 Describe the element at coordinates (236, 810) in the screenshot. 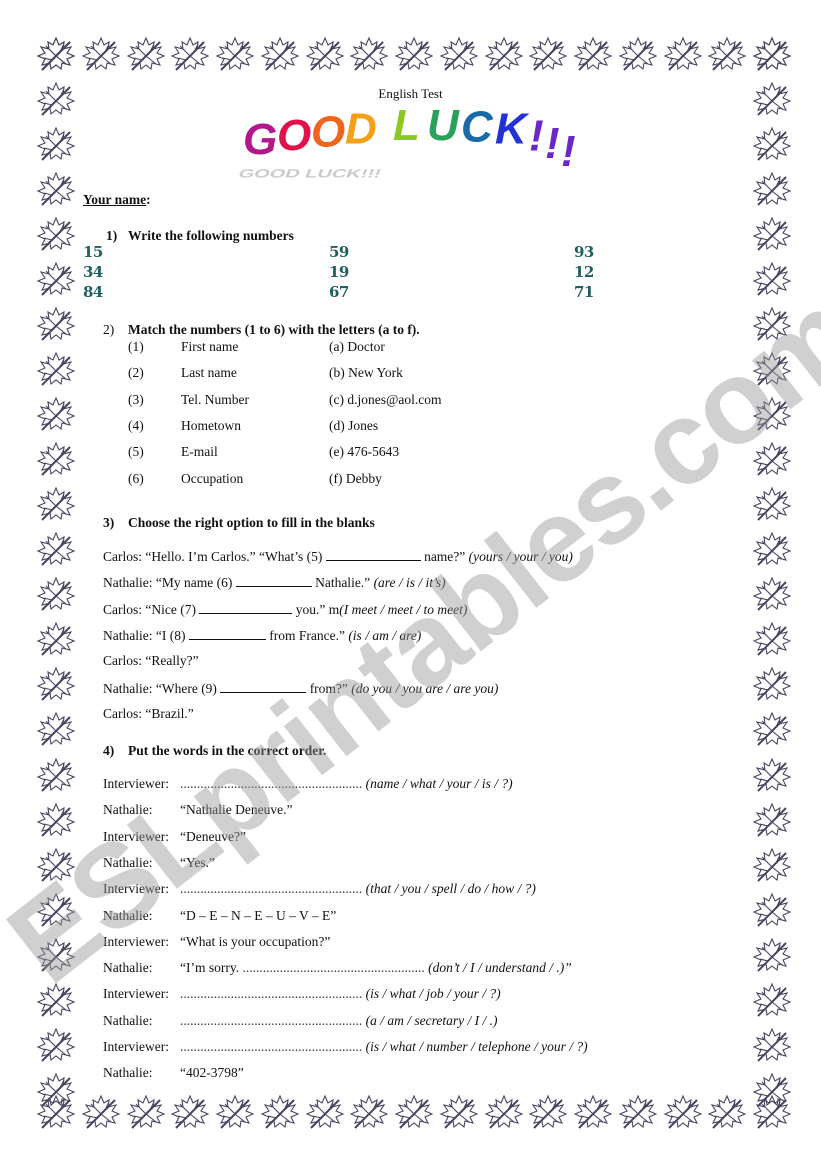

I see `dialogue-text: “Nathalie Deneuve.”` at that location.